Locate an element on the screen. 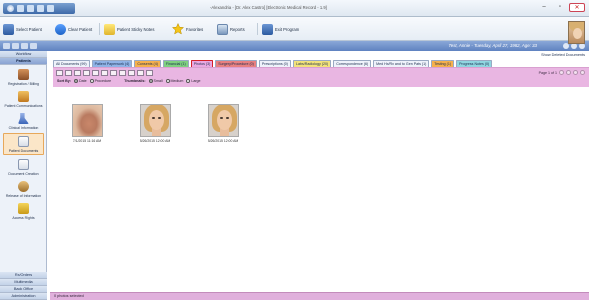 Image resolution: width=589 pixels, height=300 pixels. favorites-button: Favorites is located at coordinates (187, 29).